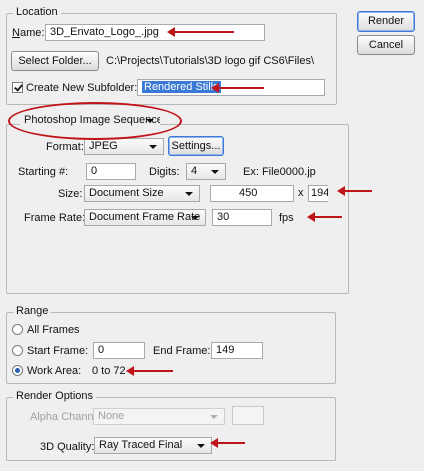  What do you see at coordinates (324, 217) in the screenshot?
I see `annotation-arrow-frame-rate` at bounding box center [324, 217].